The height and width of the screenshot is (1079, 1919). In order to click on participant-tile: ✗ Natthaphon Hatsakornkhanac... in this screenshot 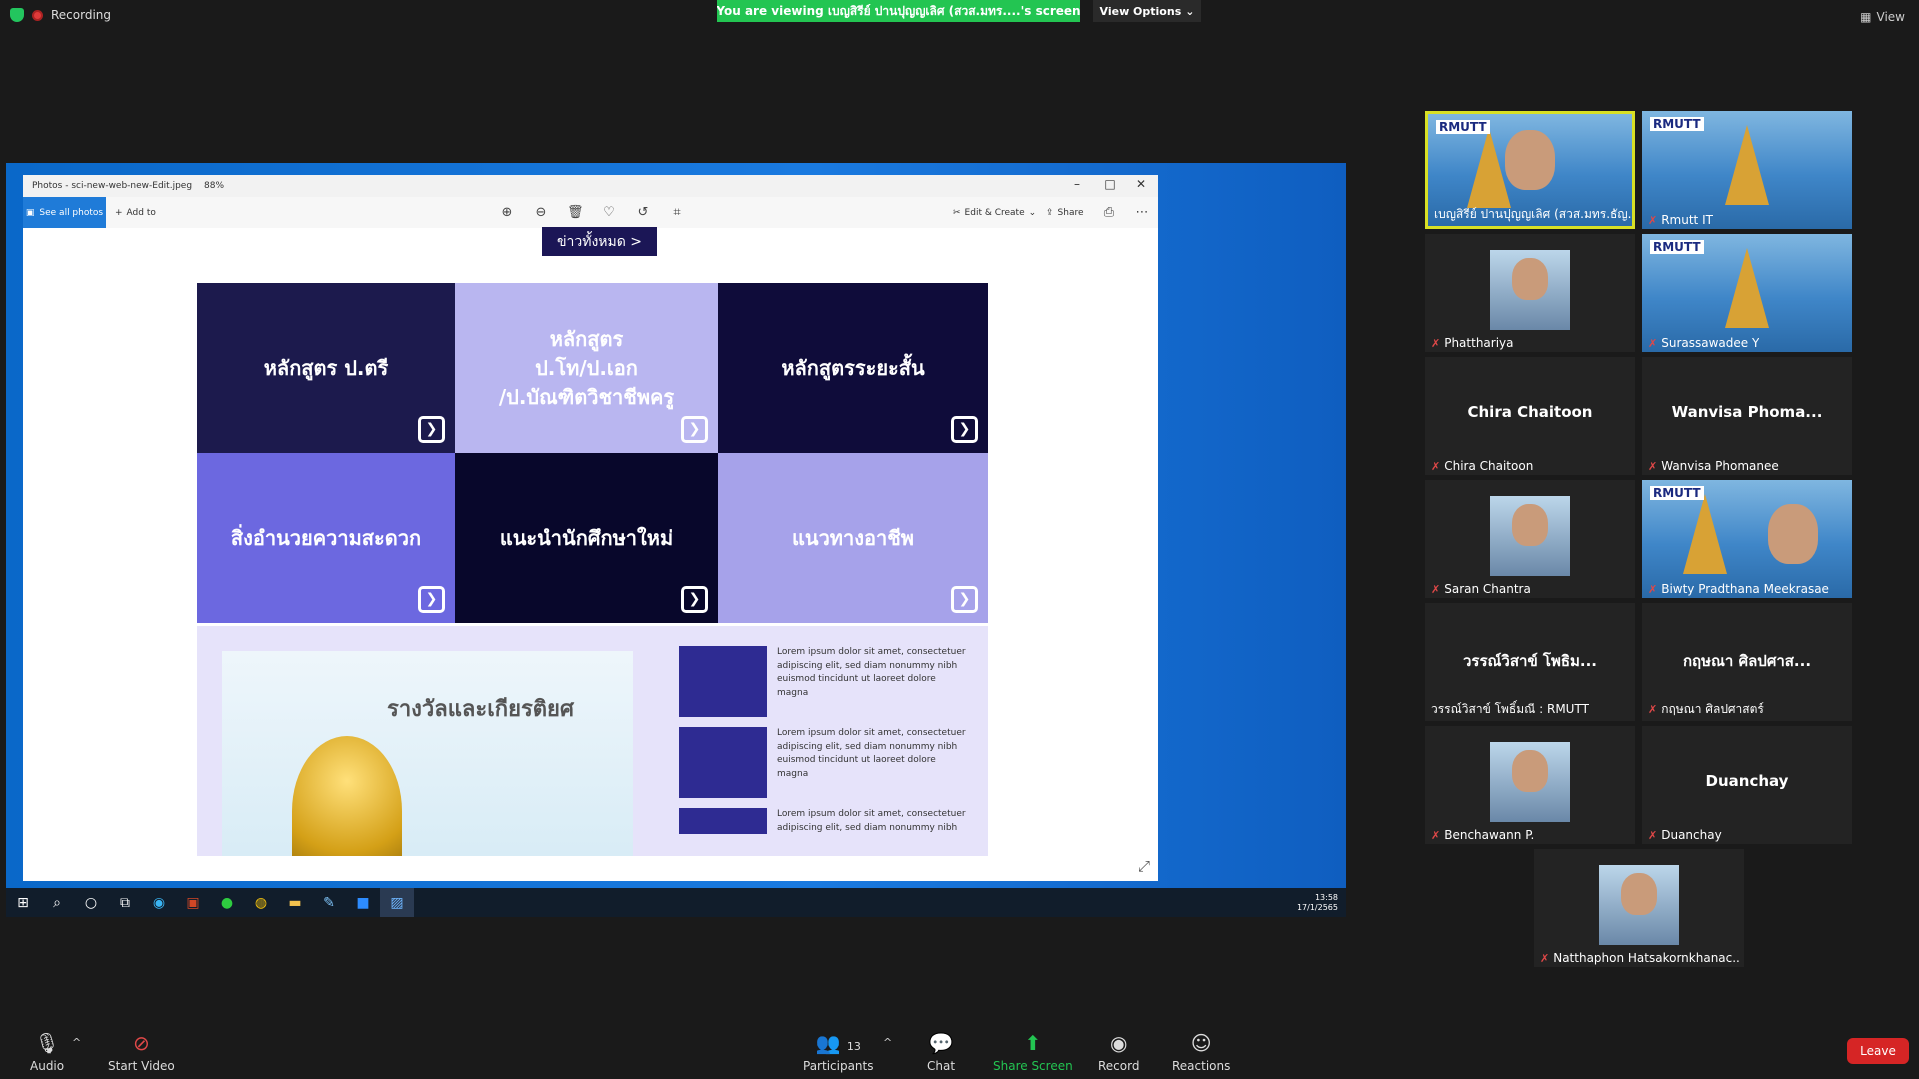, I will do `click(1639, 908)`.